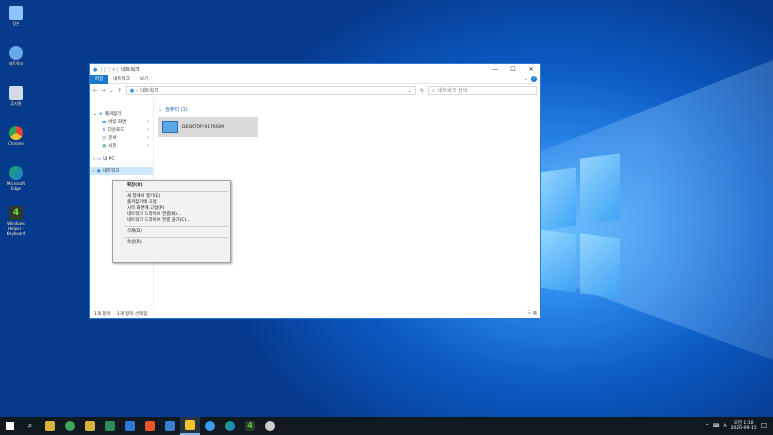 The width and height of the screenshot is (773, 435). I want to click on taskbar-edge-legacy, so click(210, 426).